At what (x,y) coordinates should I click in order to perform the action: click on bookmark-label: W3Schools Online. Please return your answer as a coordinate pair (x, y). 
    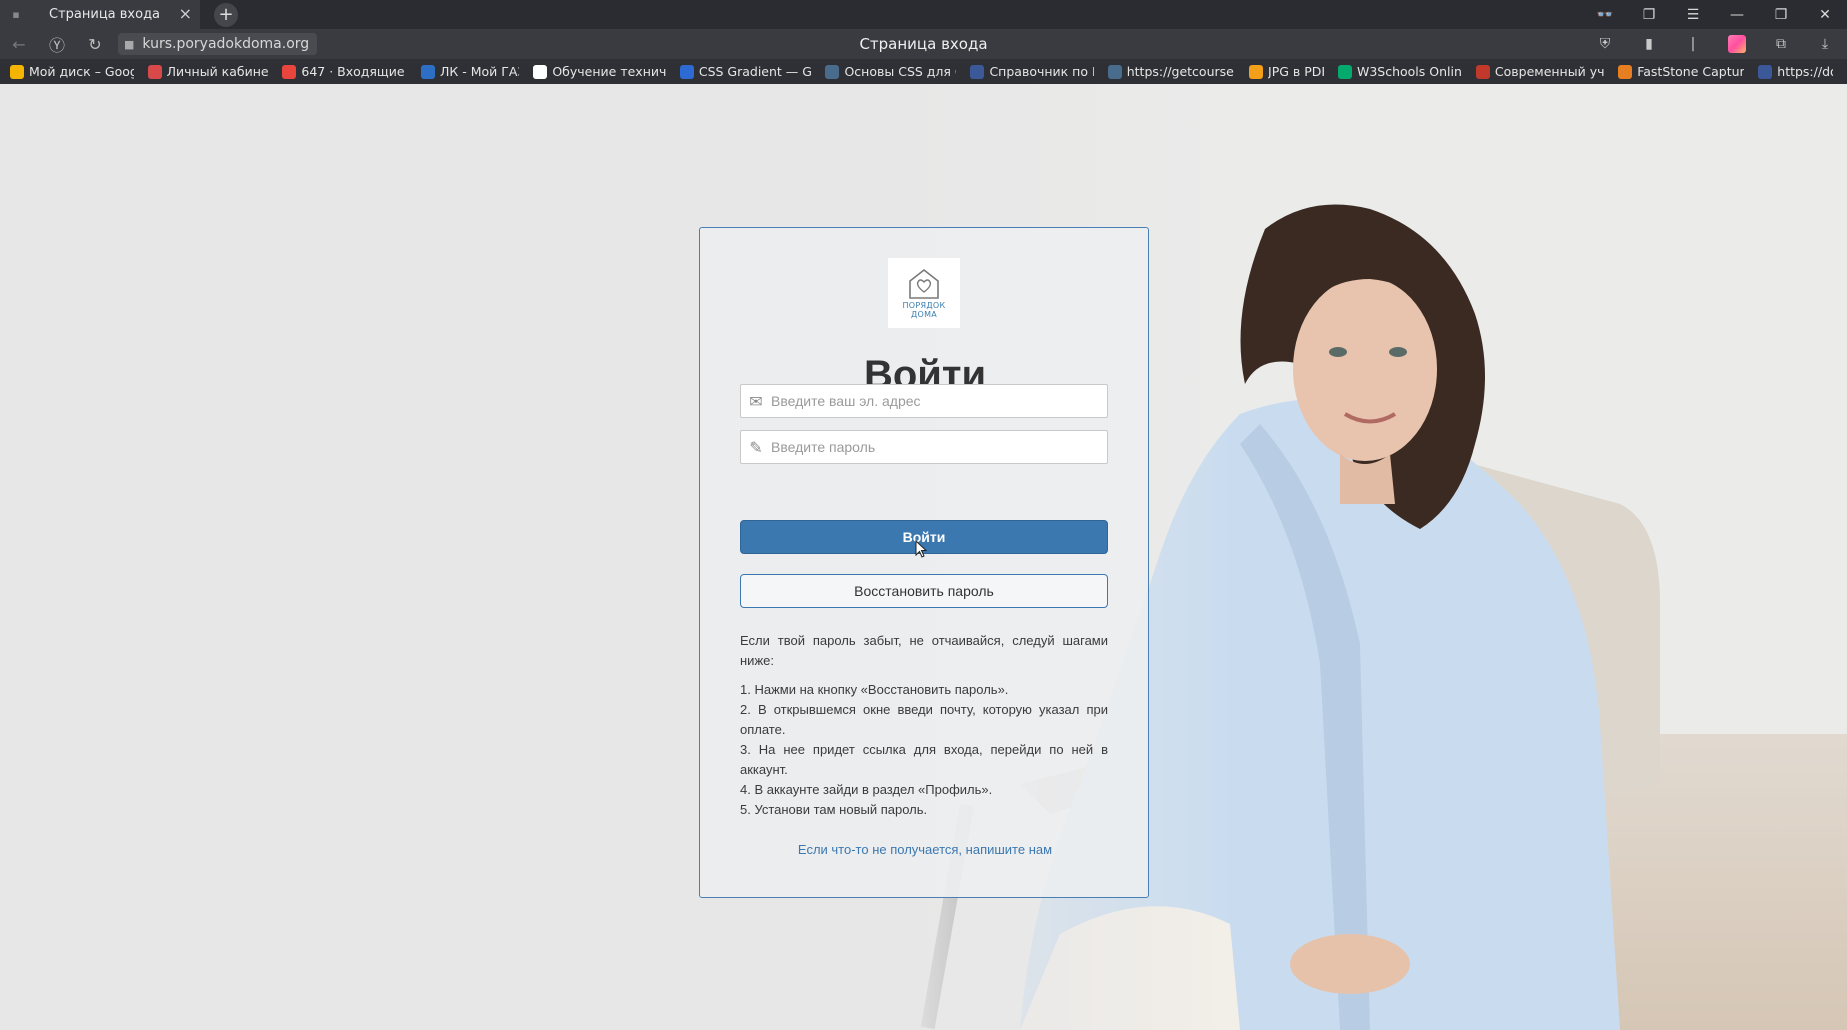
    Looking at the image, I should click on (1409, 71).